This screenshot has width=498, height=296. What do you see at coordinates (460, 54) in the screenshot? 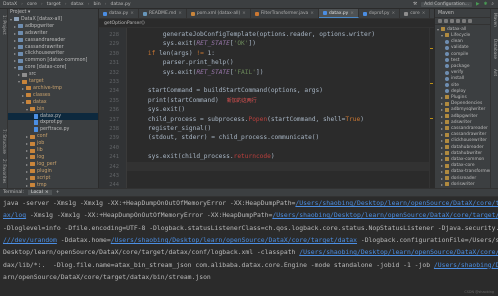
I see `maven-item-label: compile` at bounding box center [460, 54].